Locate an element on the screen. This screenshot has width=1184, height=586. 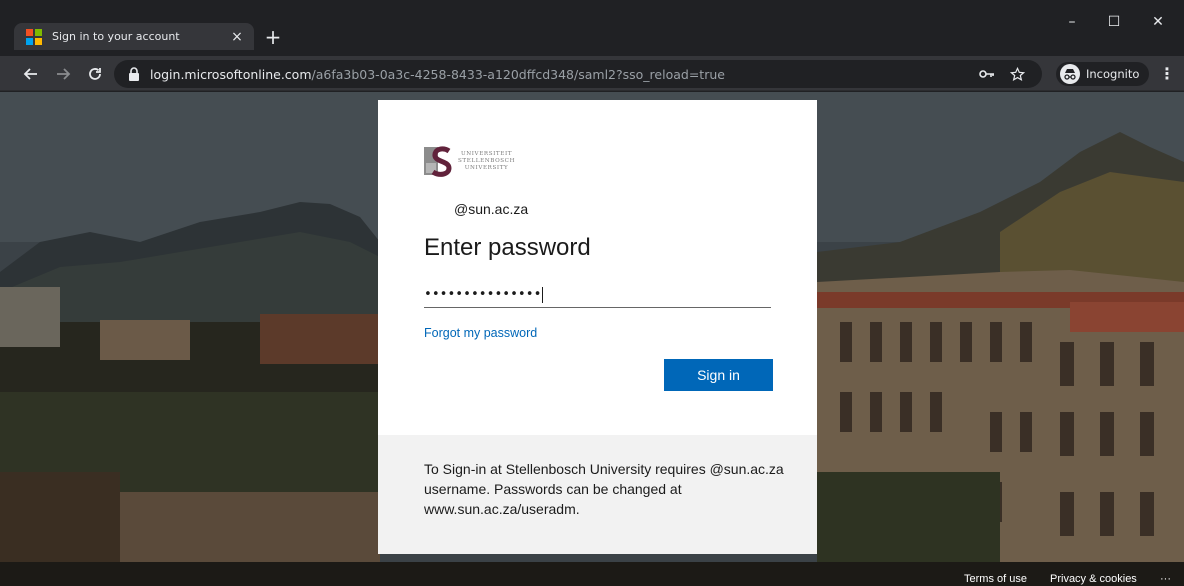
microsoft-logo-icon is located at coordinates (34, 36).